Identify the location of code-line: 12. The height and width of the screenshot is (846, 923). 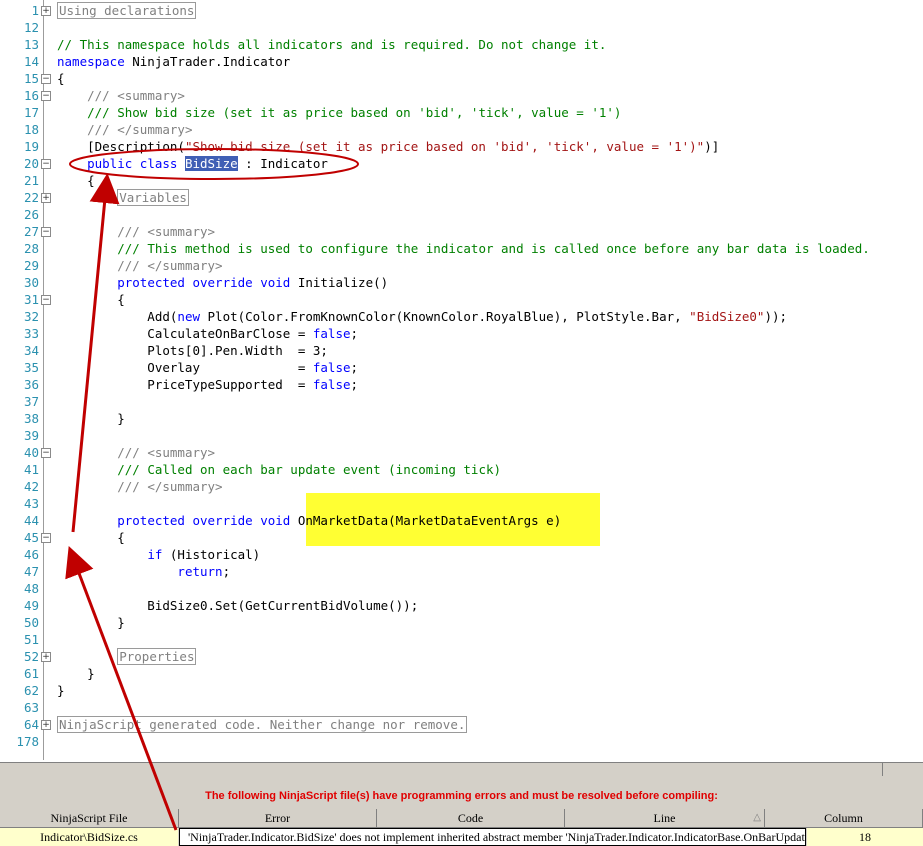
(461, 27).